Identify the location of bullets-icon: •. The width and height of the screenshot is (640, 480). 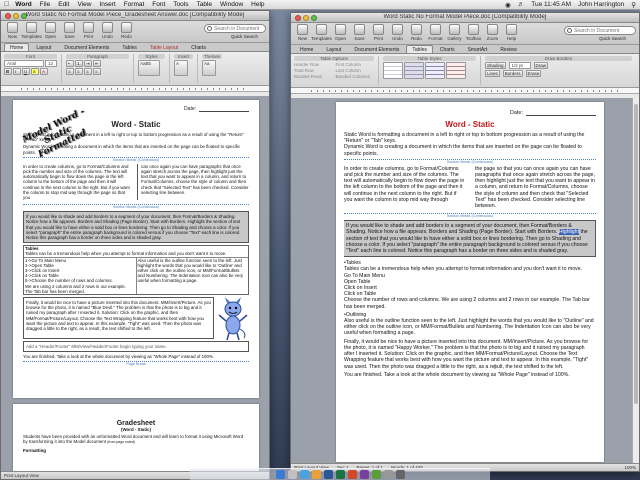
(70, 63).